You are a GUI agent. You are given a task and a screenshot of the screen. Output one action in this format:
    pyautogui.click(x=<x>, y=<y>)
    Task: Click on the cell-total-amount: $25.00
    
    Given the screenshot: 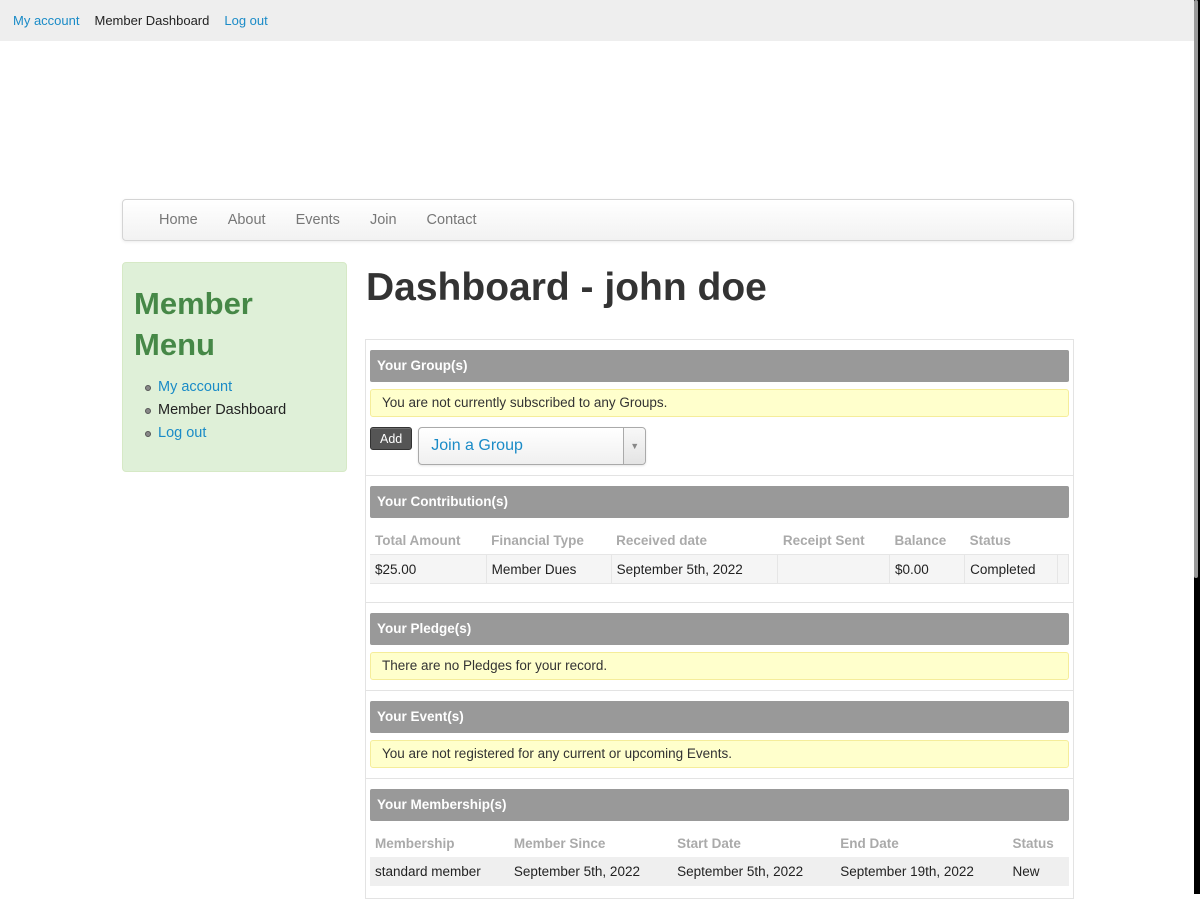 What is the action you would take?
    pyautogui.click(x=428, y=569)
    